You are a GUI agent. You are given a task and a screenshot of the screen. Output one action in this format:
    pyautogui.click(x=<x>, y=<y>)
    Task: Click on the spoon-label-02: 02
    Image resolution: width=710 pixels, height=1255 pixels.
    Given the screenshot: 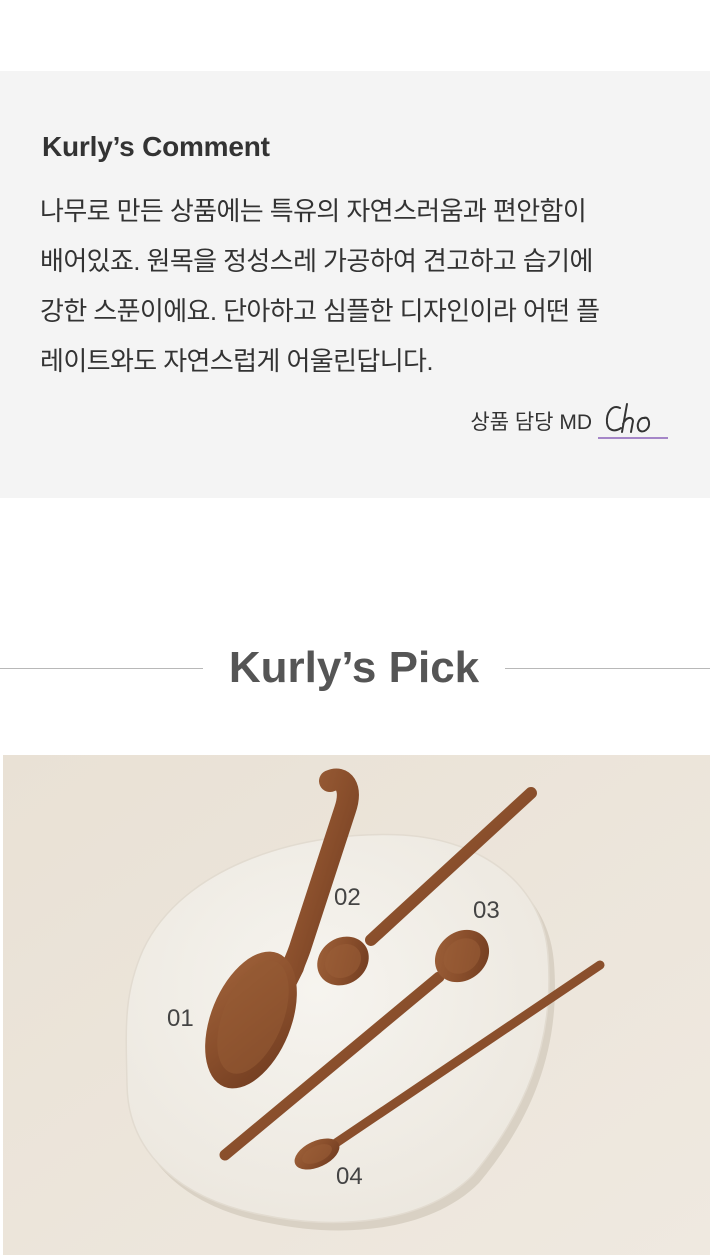 What is the action you would take?
    pyautogui.click(x=347, y=897)
    